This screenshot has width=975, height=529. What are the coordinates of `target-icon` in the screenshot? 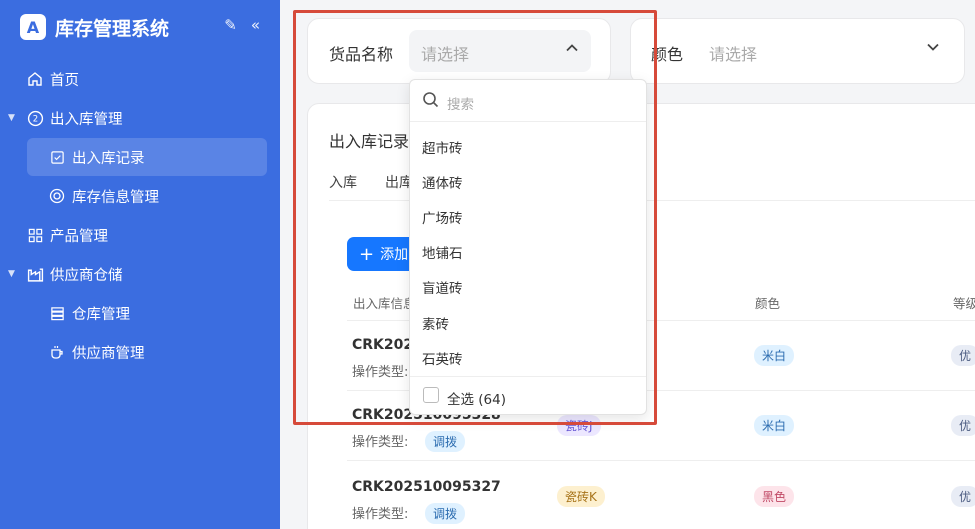 It's located at (57, 196).